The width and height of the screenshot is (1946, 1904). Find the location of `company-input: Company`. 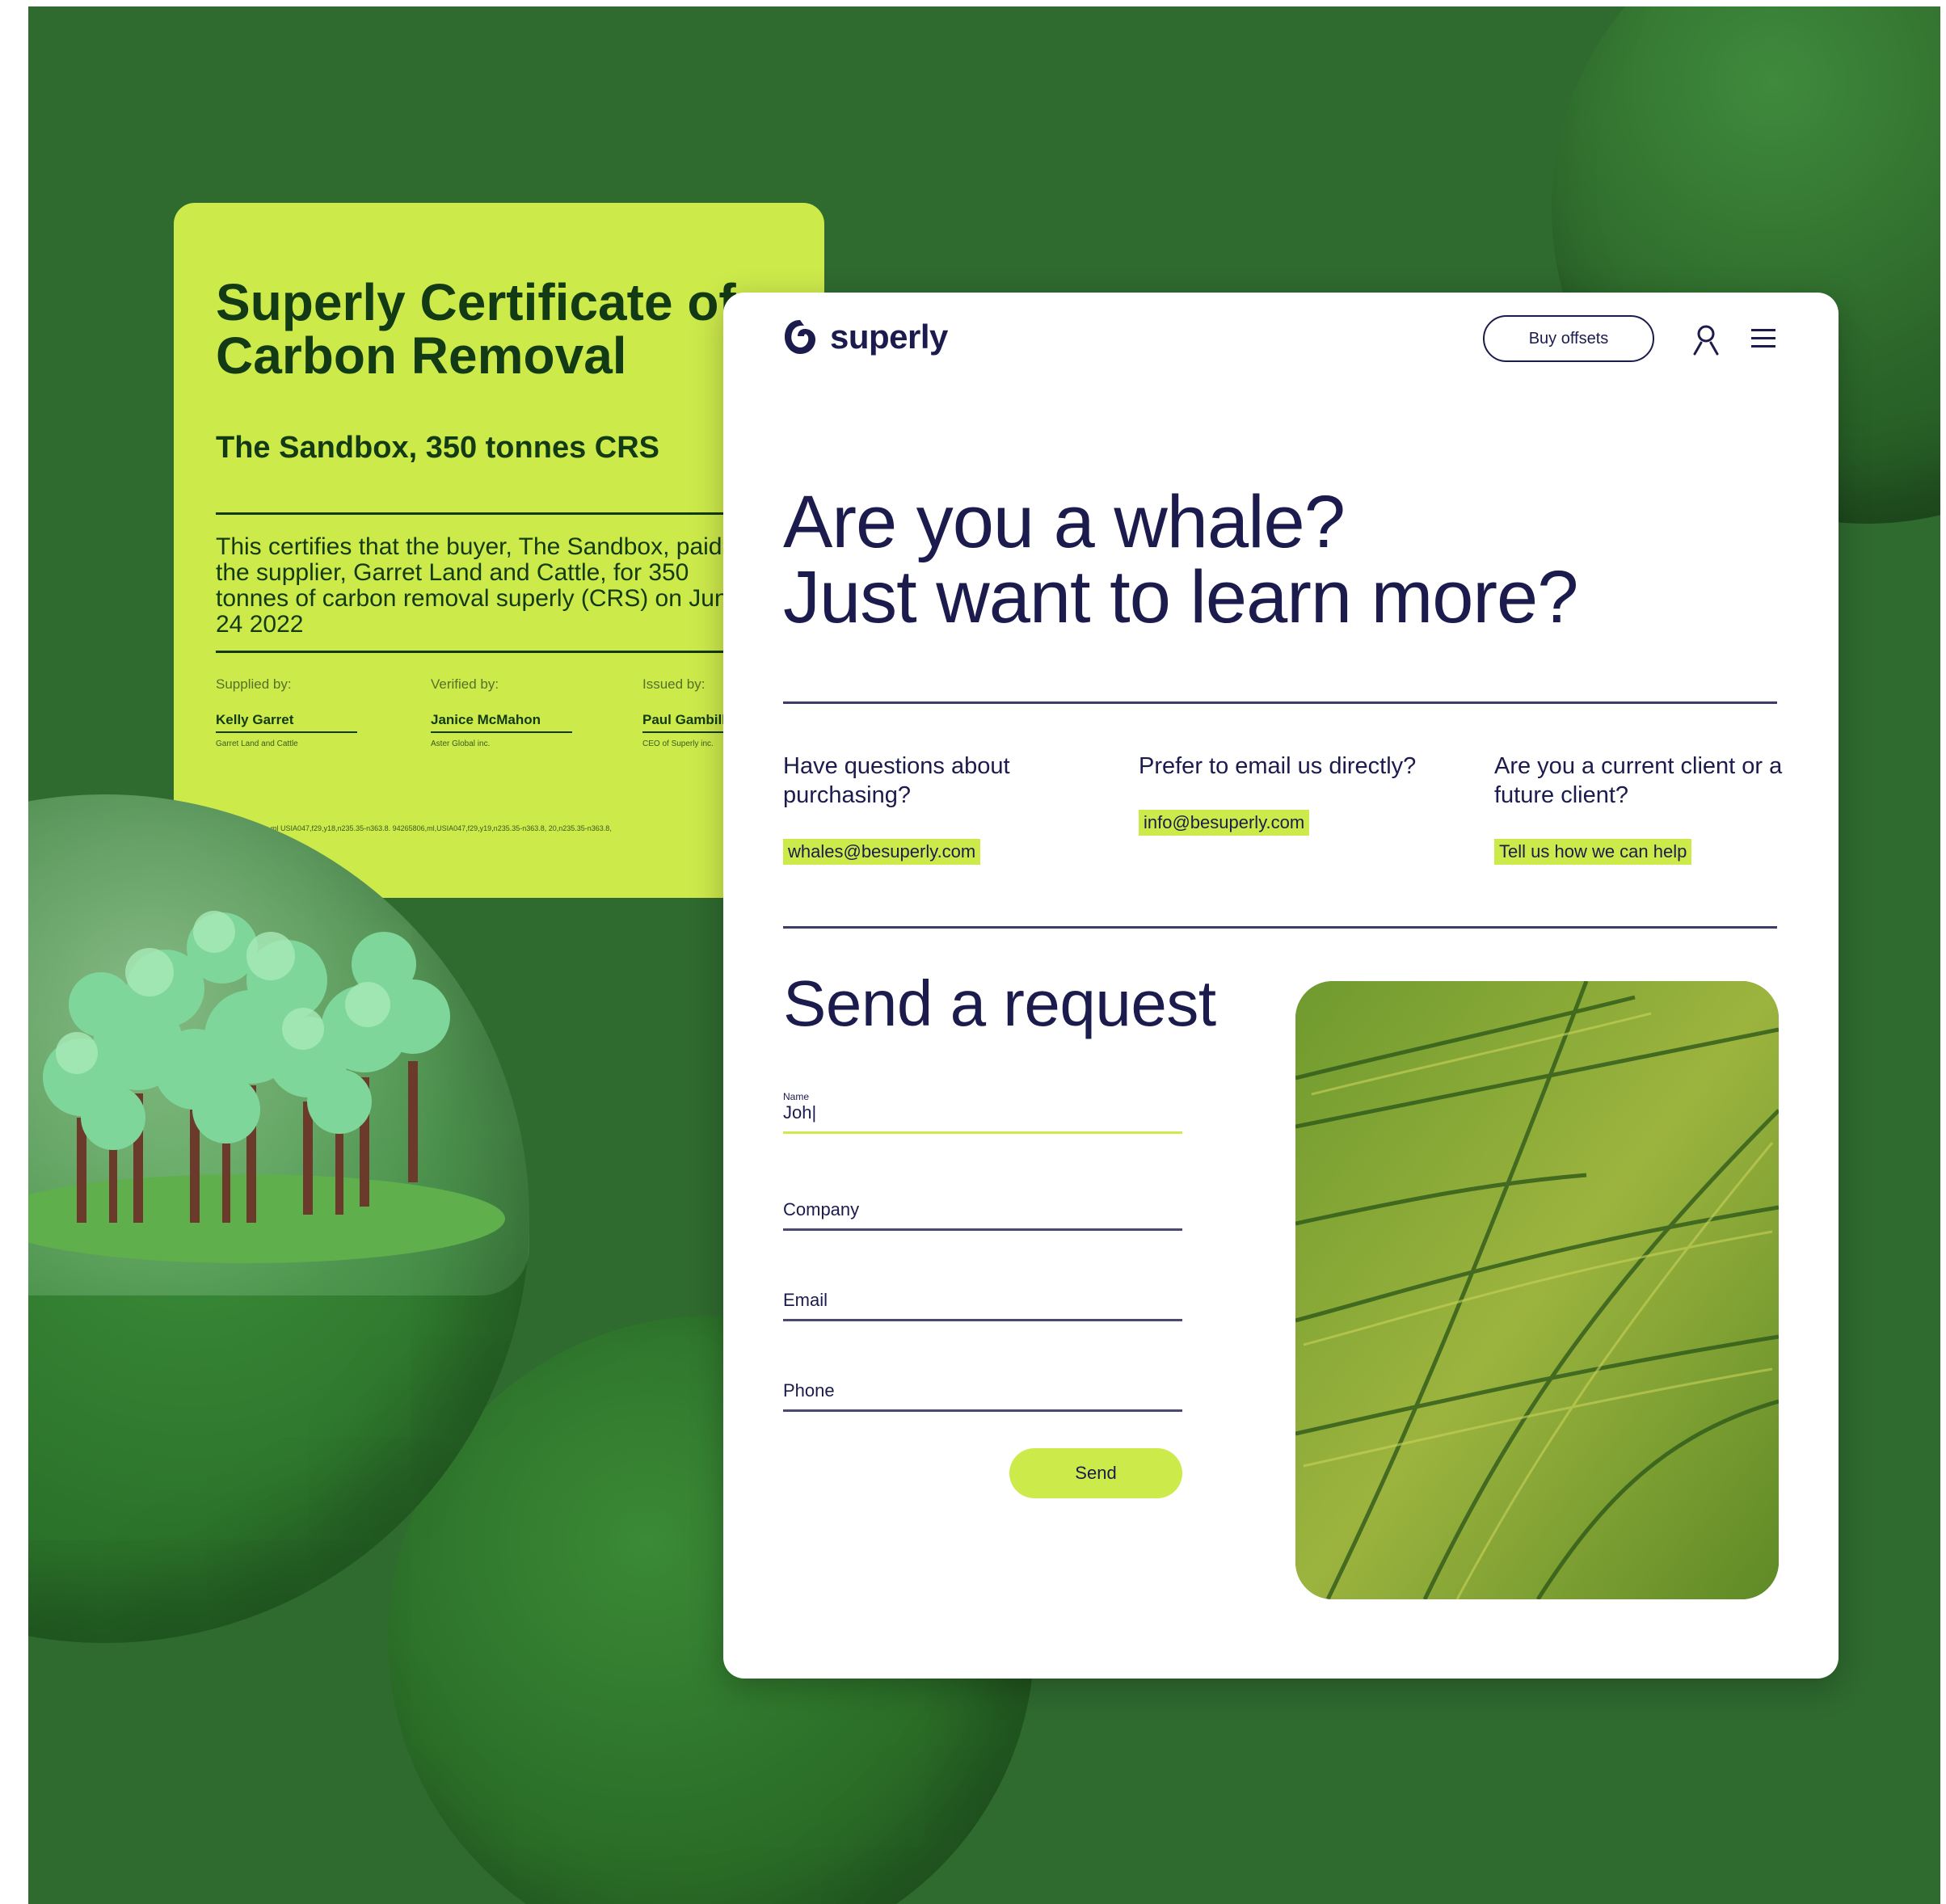

company-input: Company is located at coordinates (983, 1209).